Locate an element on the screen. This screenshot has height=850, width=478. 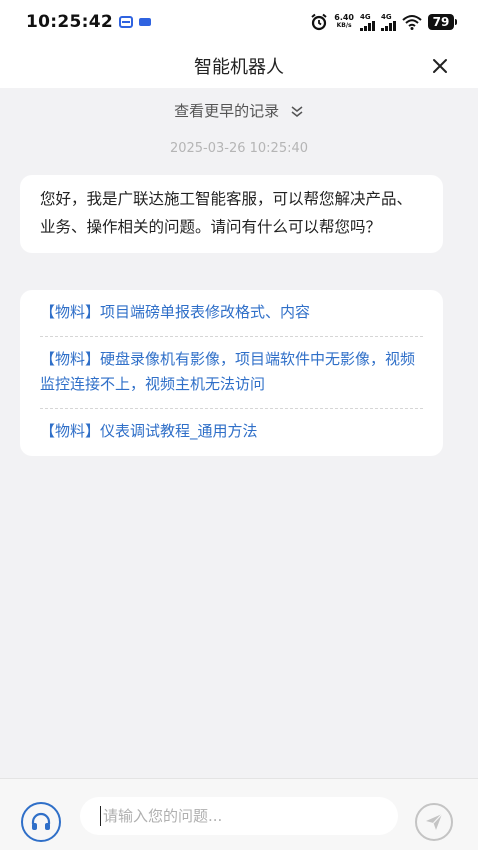
chat-timestamp: 2025-03-26 10:25:40 is located at coordinates (239, 148).